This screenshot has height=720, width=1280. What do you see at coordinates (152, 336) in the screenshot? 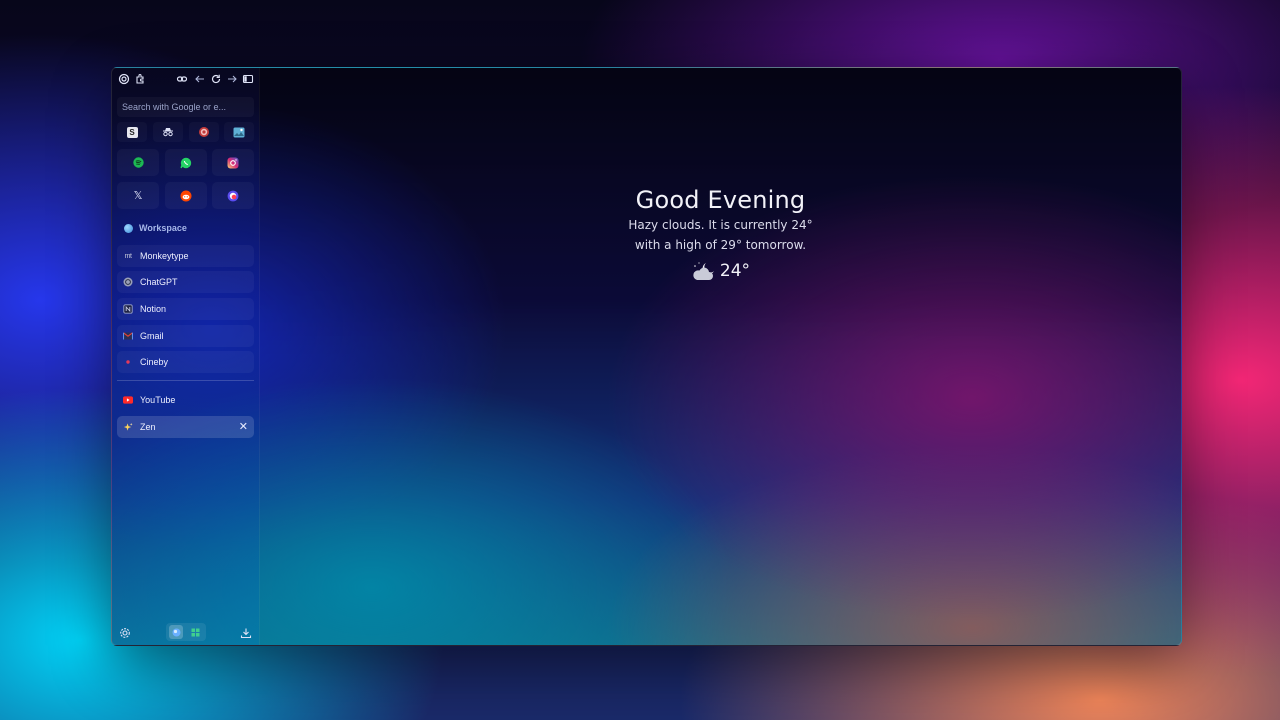
I see `tab-label: Gmail` at bounding box center [152, 336].